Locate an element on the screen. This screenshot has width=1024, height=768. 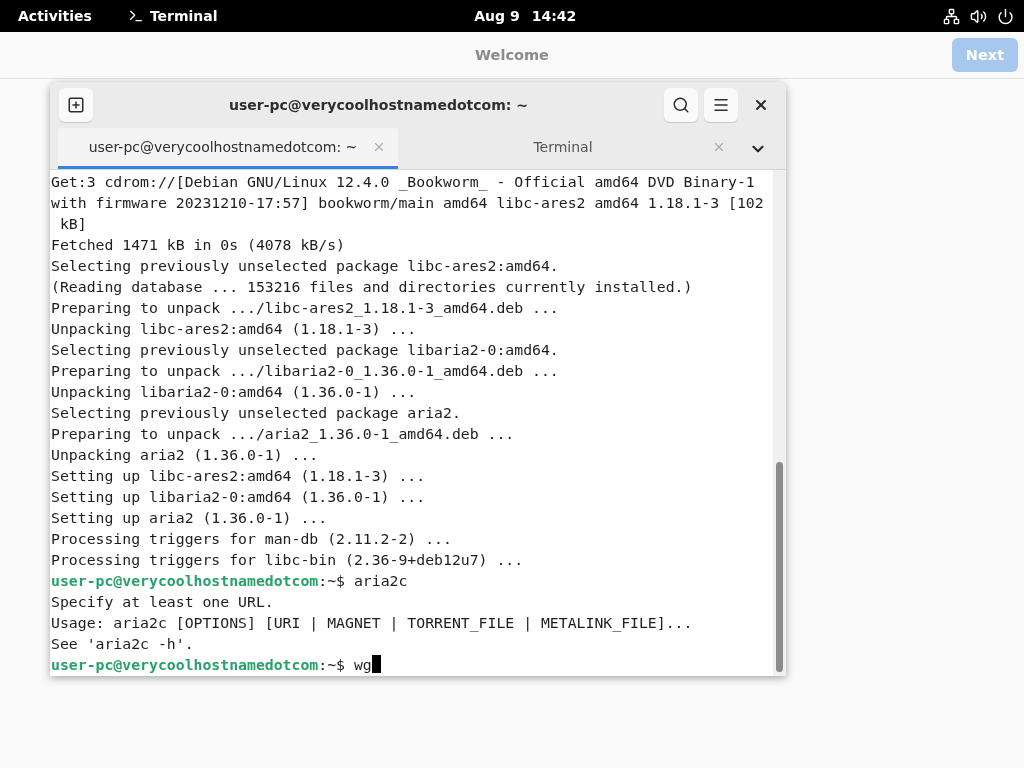
output-line: Selecting previously unselected package libc-ares2:amd64. is located at coordinates (305, 266).